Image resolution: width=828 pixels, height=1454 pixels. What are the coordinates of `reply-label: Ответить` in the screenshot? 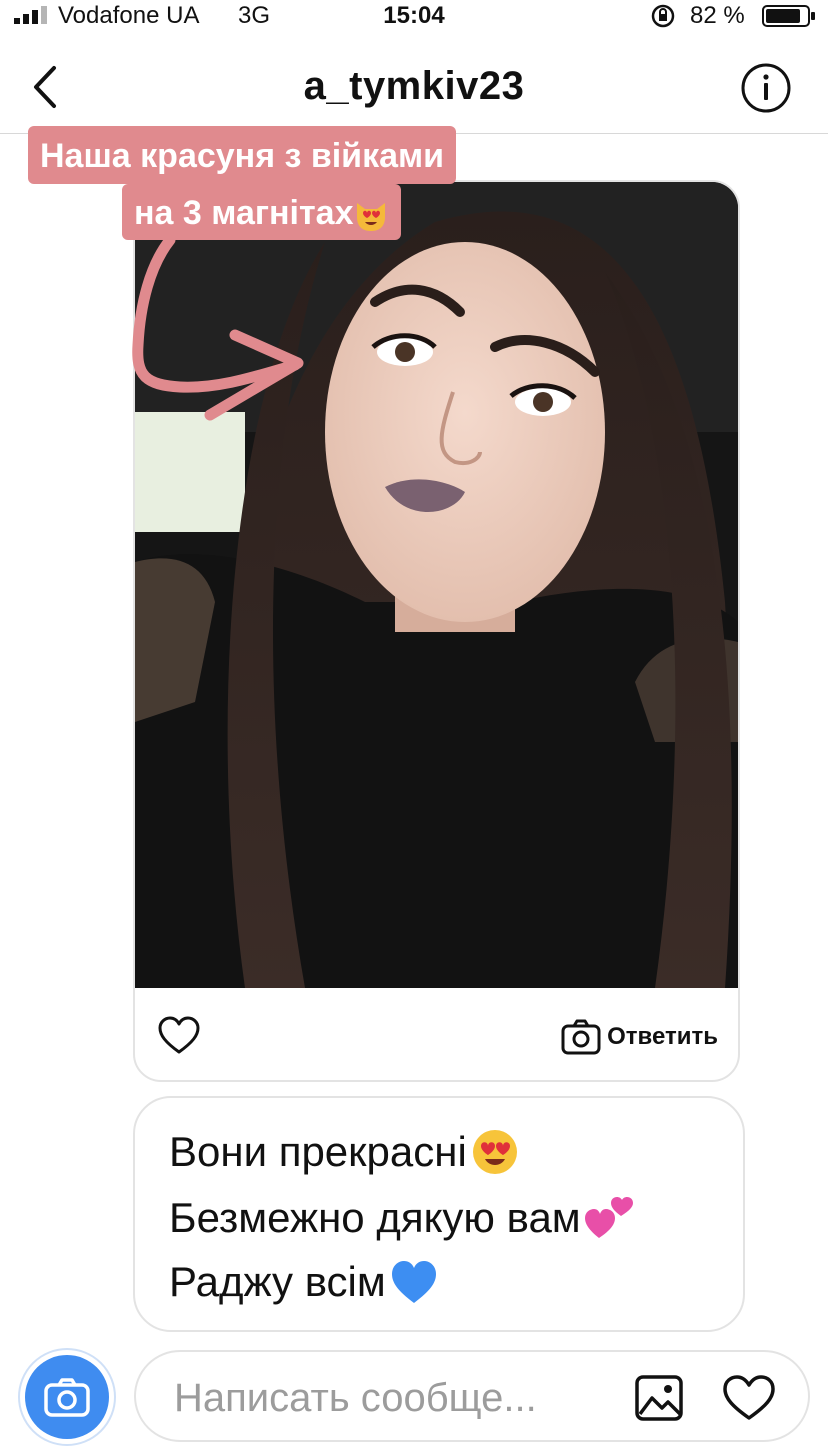 It's located at (662, 1036).